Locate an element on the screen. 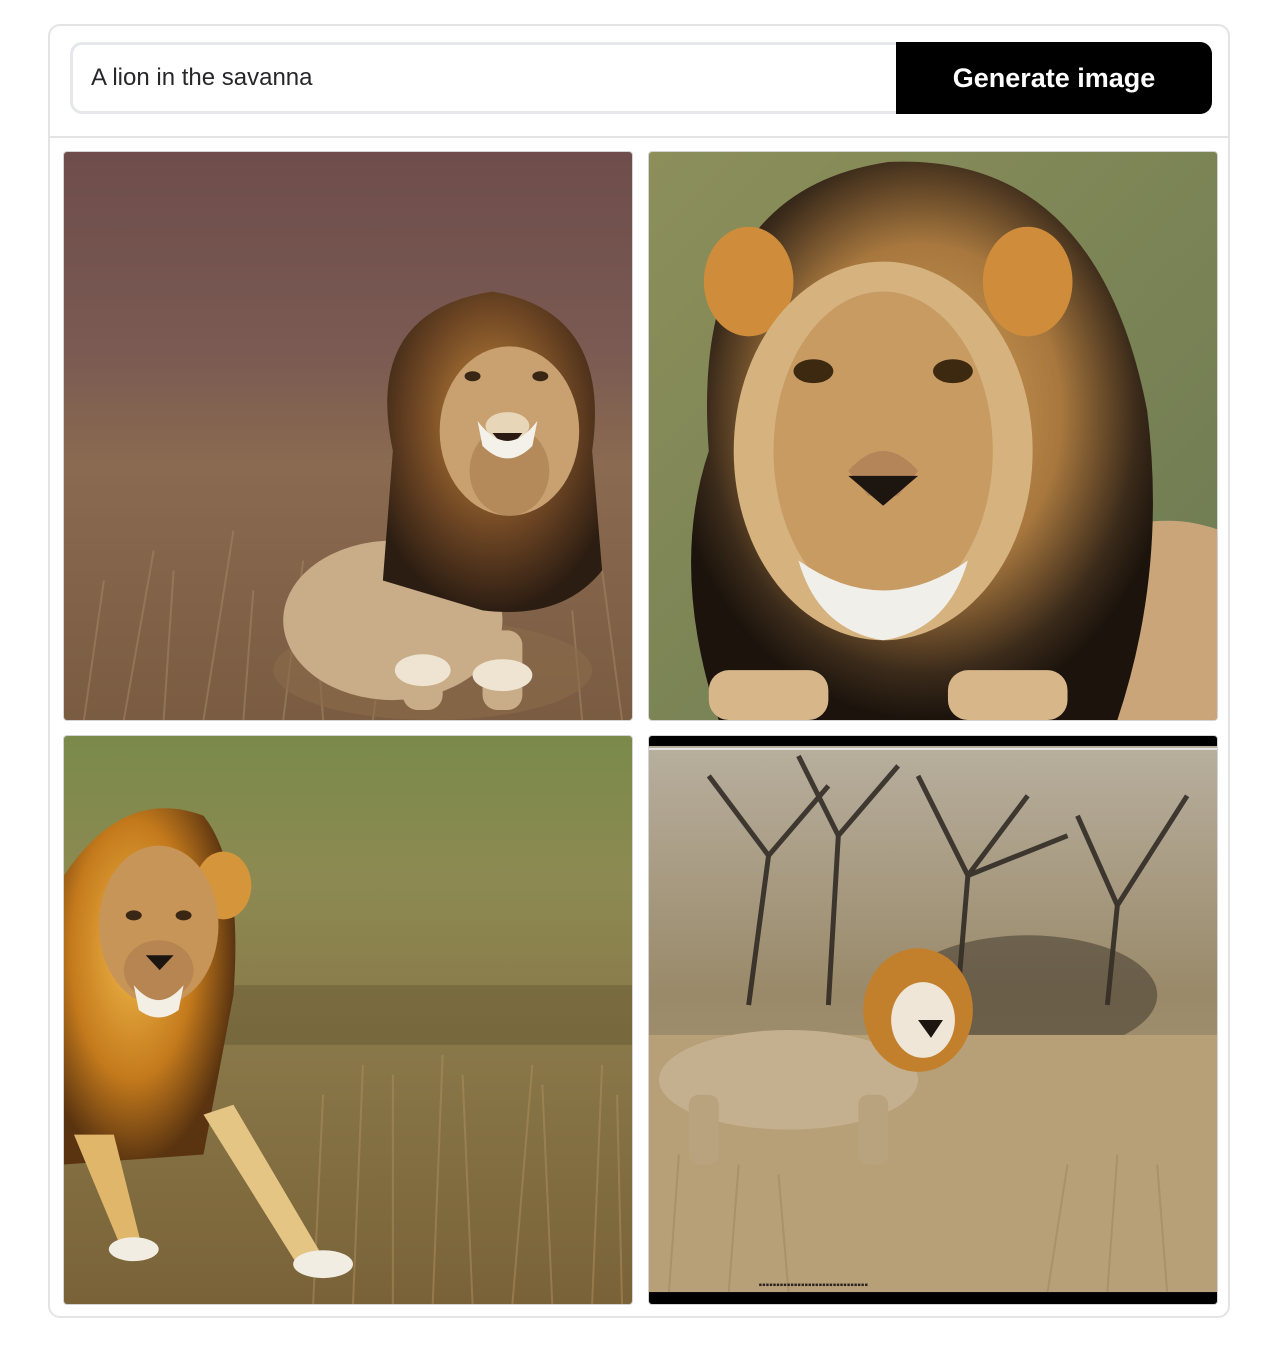 The height and width of the screenshot is (1348, 1268). divider is located at coordinates (639, 137).